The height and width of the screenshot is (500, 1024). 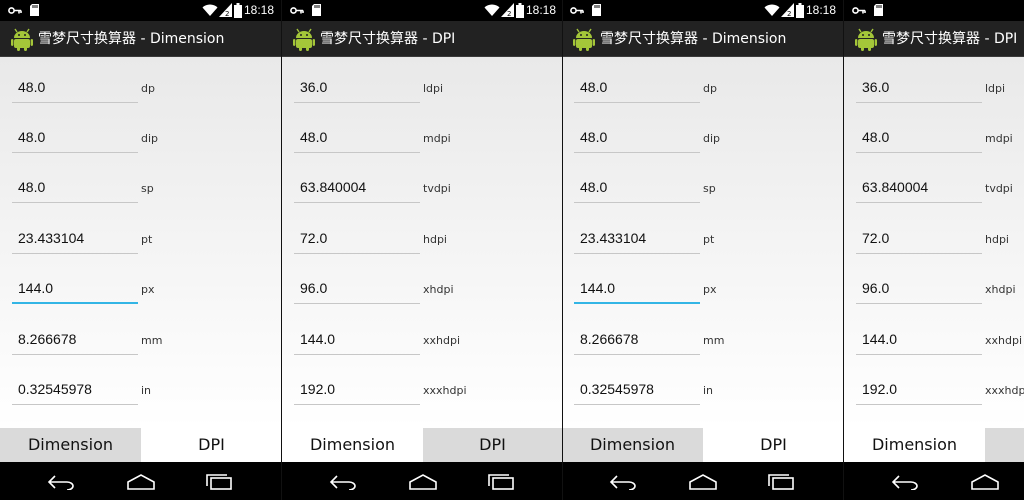 I want to click on field-value: 36.0, so click(x=314, y=87).